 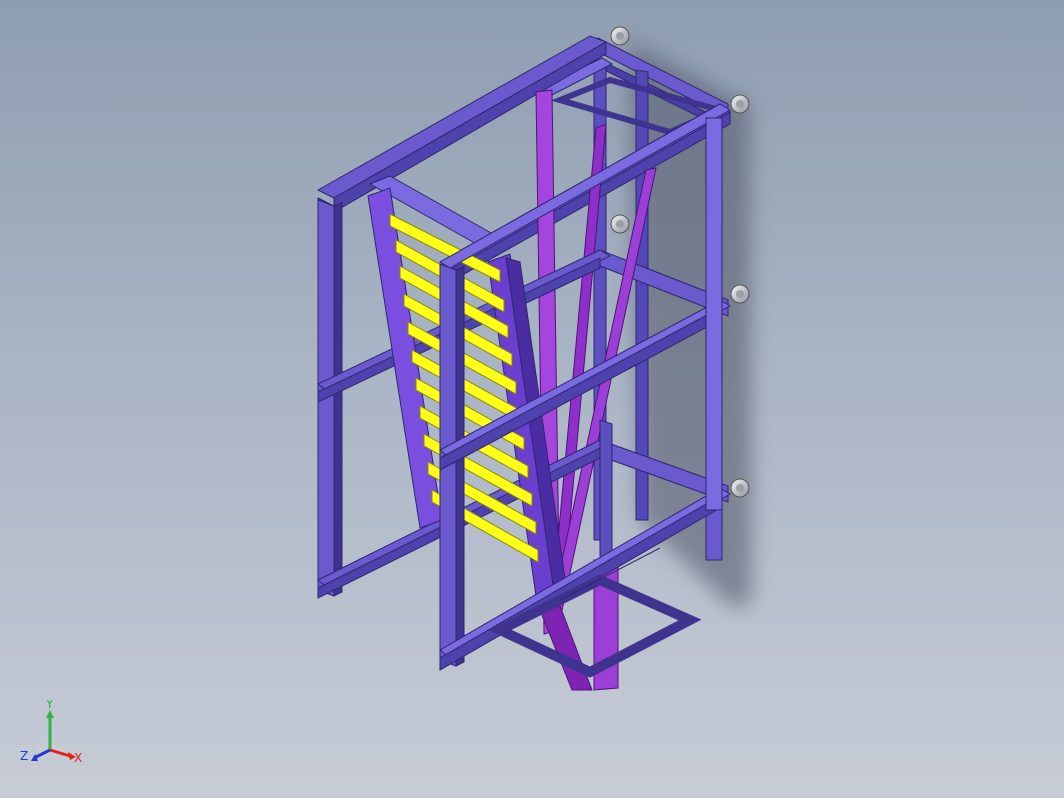 I want to click on foot-mid-right, so click(x=740, y=294).